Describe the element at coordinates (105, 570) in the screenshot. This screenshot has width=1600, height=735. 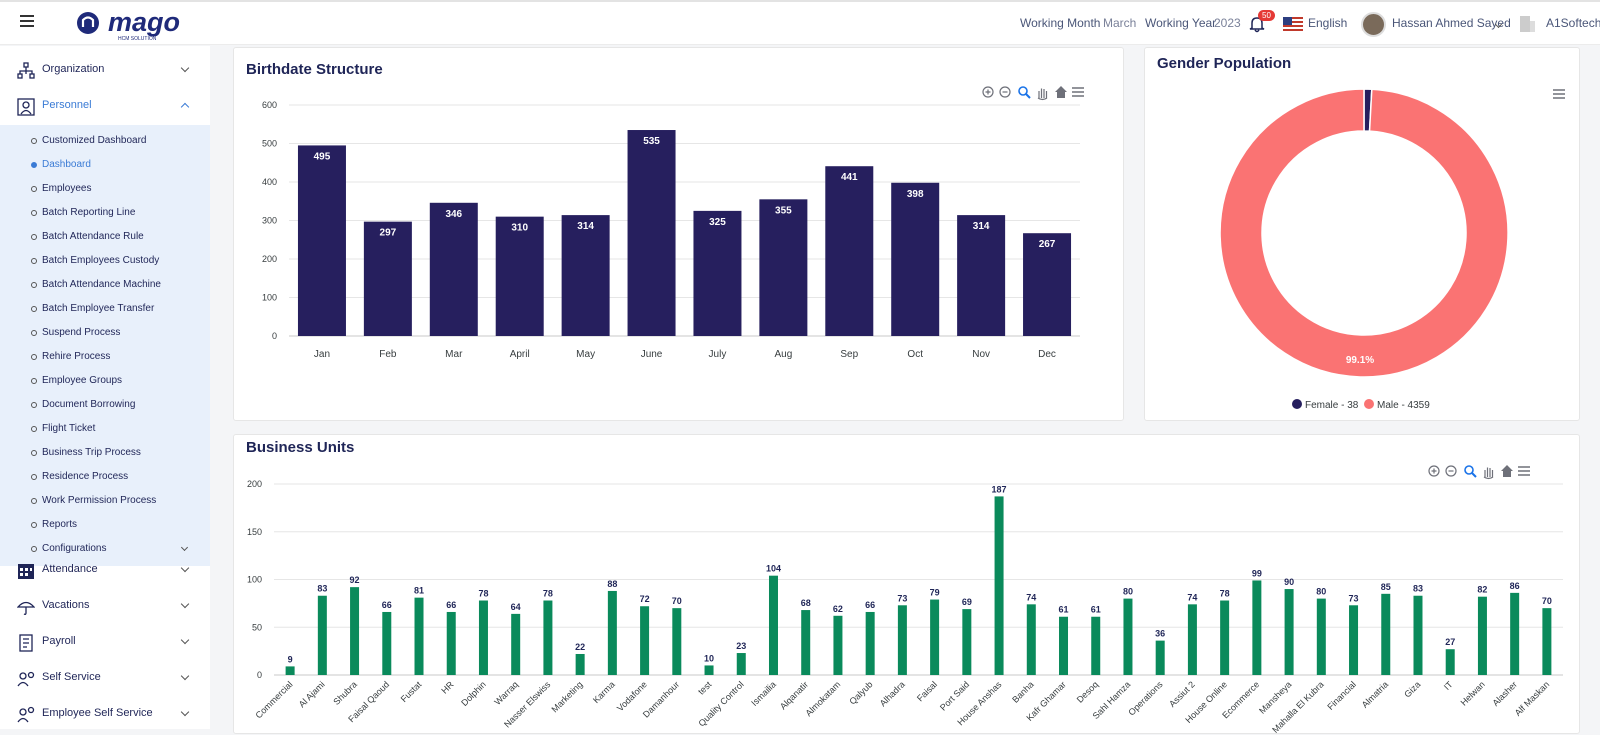
I see `sidebar-item-attendance: Attendance` at that location.